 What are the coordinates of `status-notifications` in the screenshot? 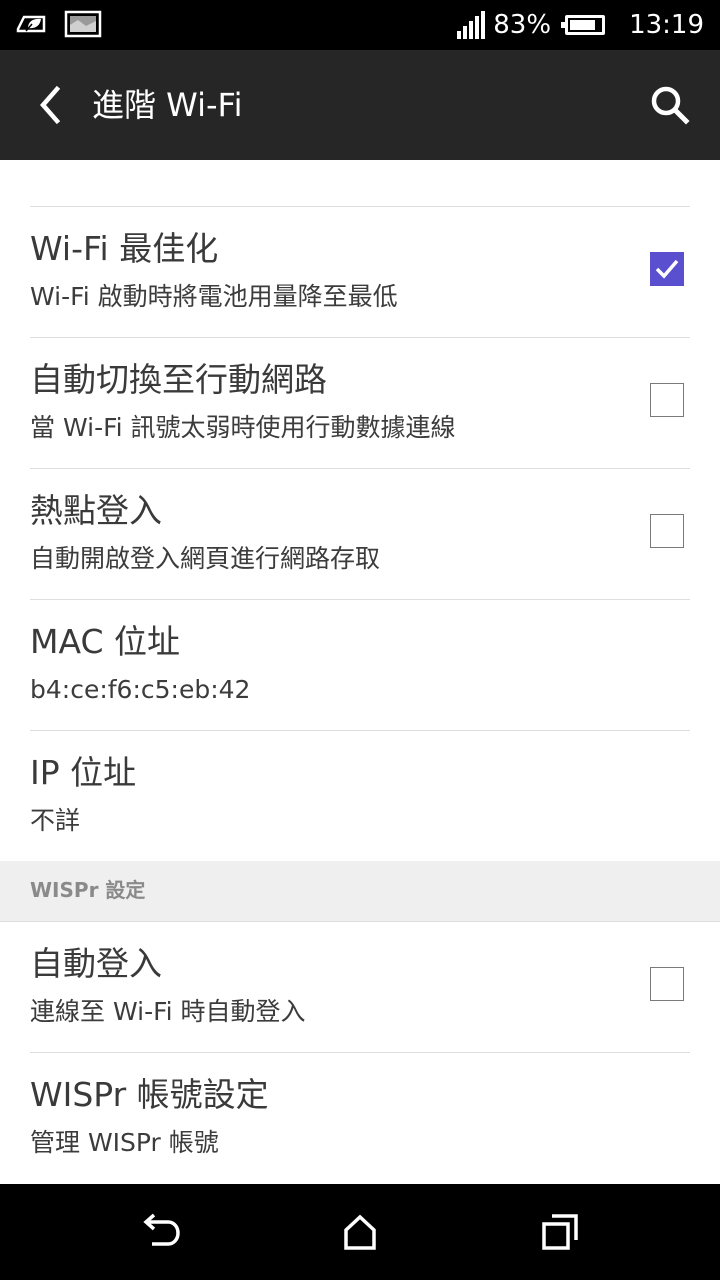 It's located at (58, 26).